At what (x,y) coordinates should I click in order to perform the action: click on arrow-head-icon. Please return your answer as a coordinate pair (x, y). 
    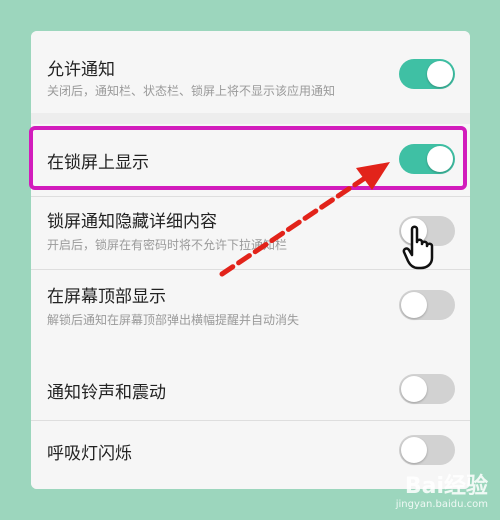
    Looking at the image, I should click on (373, 176).